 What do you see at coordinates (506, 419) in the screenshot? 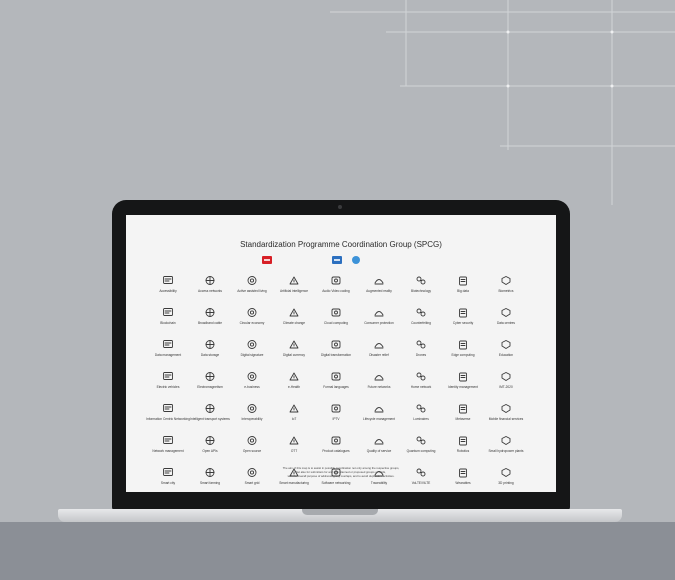
I see `topic-label: Mobile financial services` at bounding box center [506, 419].